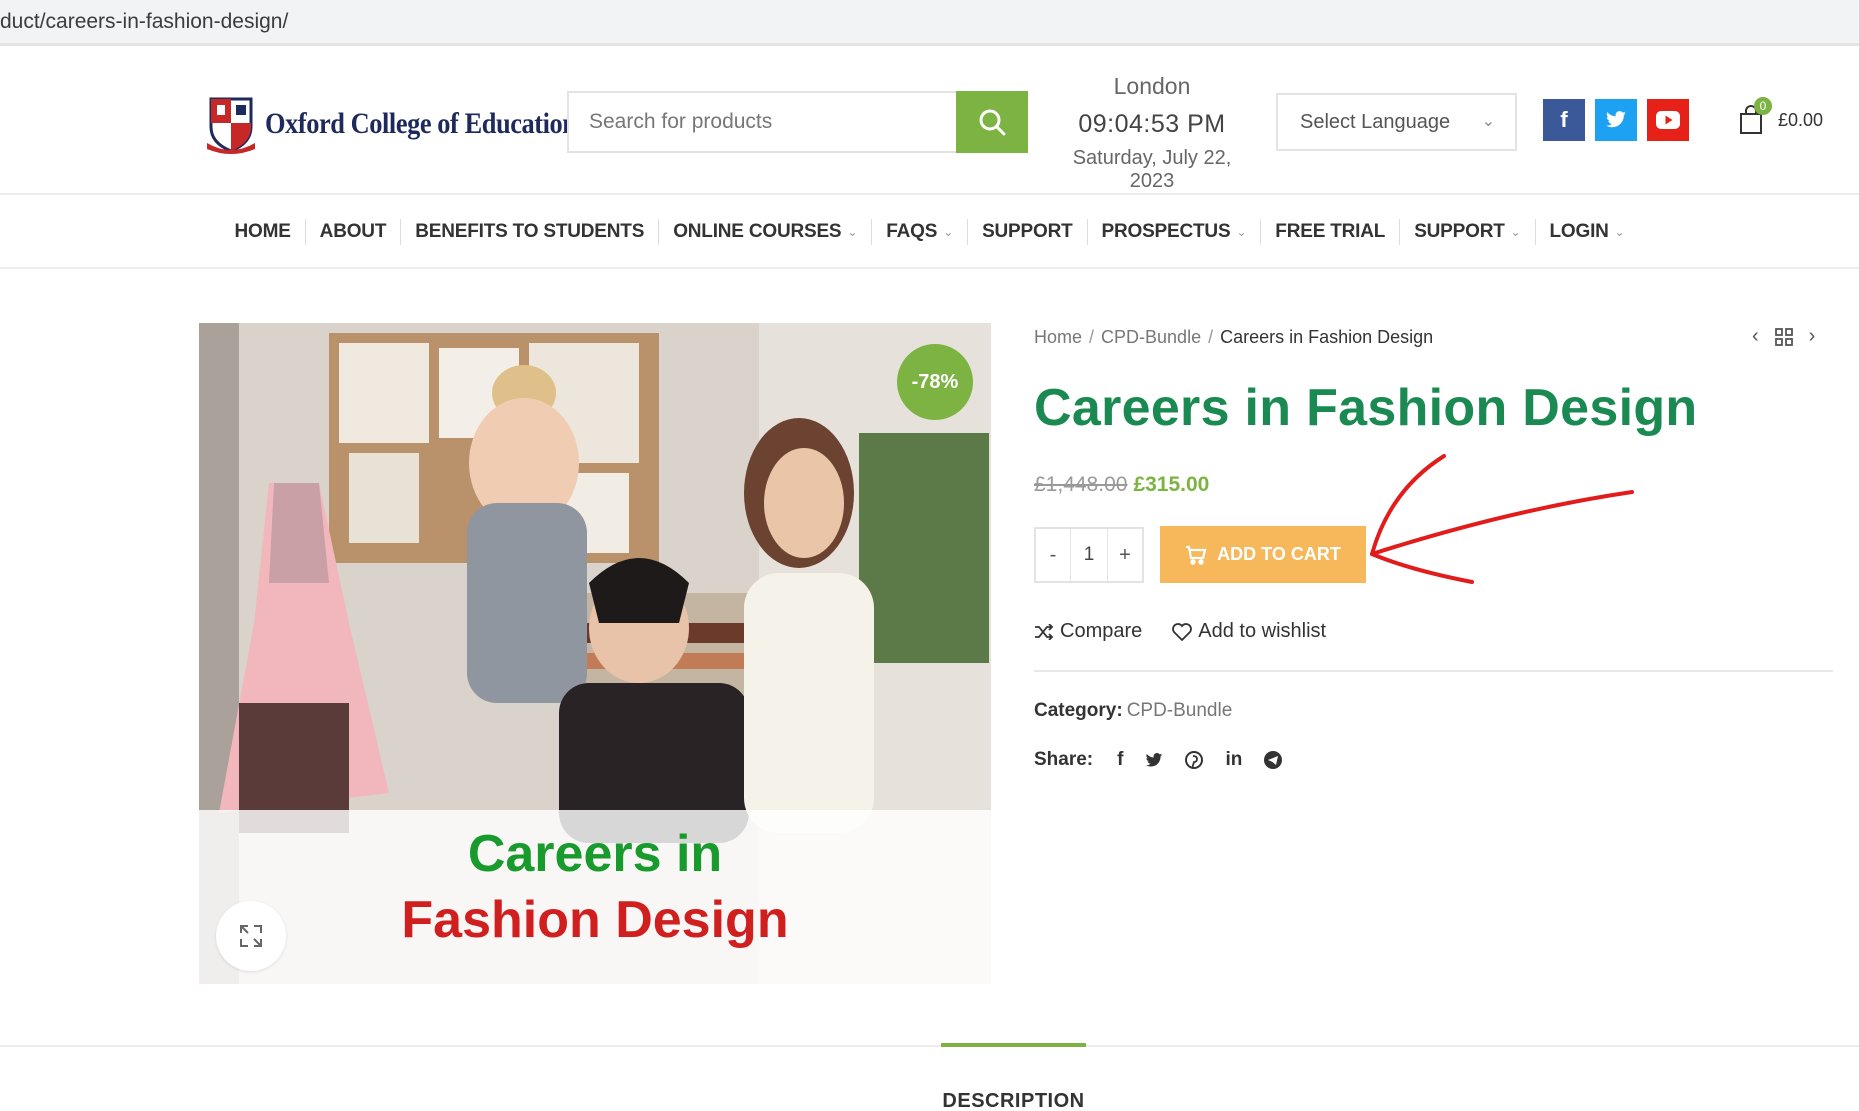 This screenshot has width=1859, height=1111. I want to click on browser-address-bar: duct/careers-in-fashion-design/, so click(929, 23).